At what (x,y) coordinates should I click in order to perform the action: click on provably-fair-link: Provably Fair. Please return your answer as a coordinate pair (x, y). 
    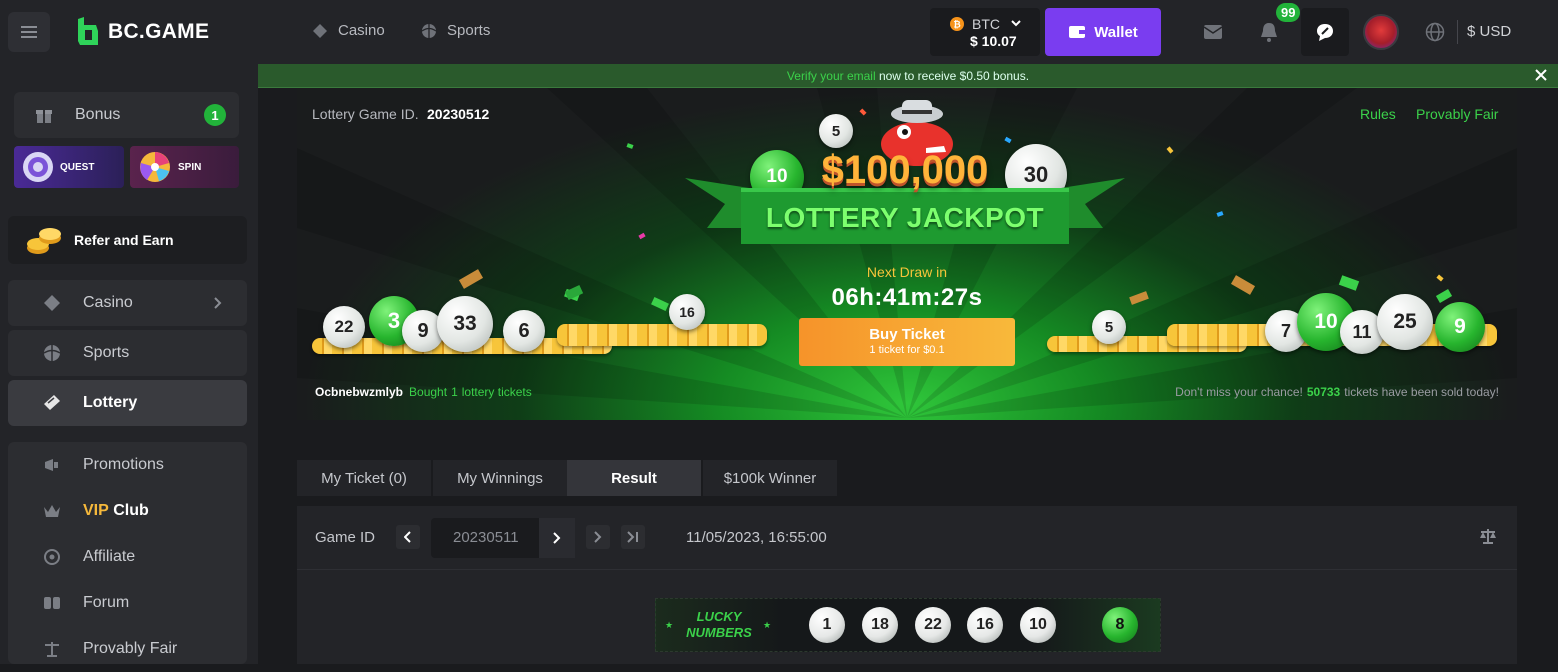
    Looking at the image, I should click on (1457, 114).